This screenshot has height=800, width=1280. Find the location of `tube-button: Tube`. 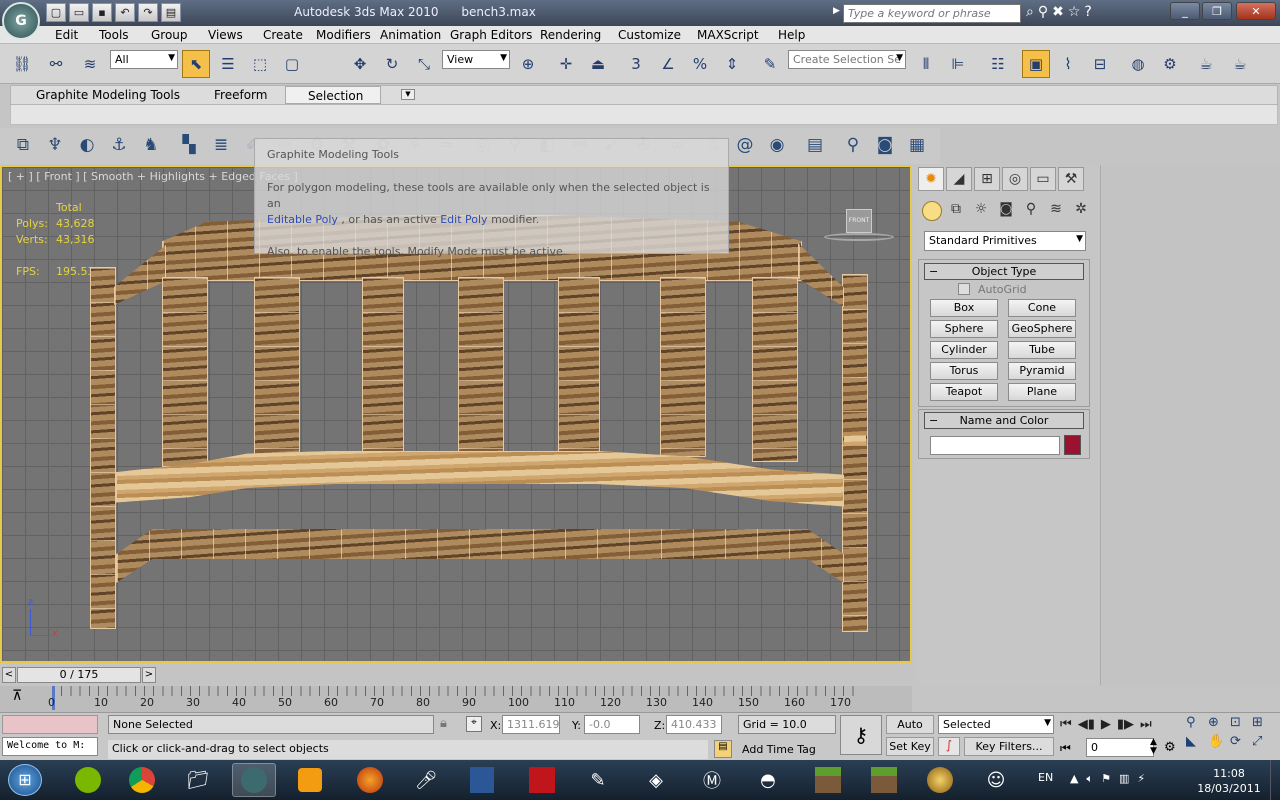

tube-button: Tube is located at coordinates (1042, 350).